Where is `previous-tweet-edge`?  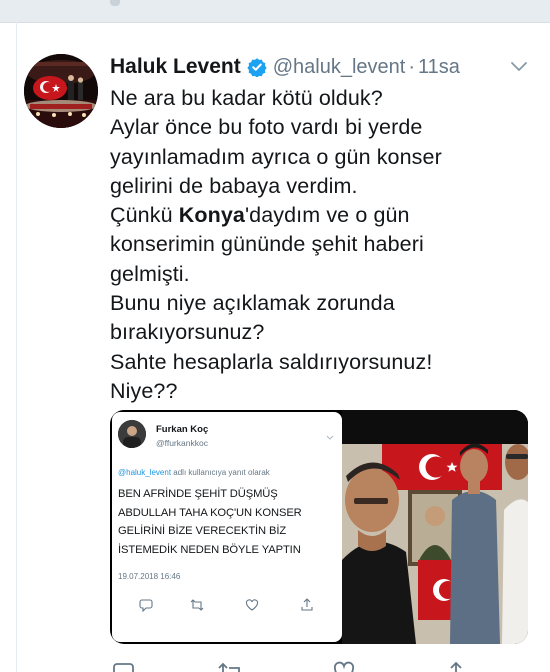
previous-tweet-edge is located at coordinates (275, 11).